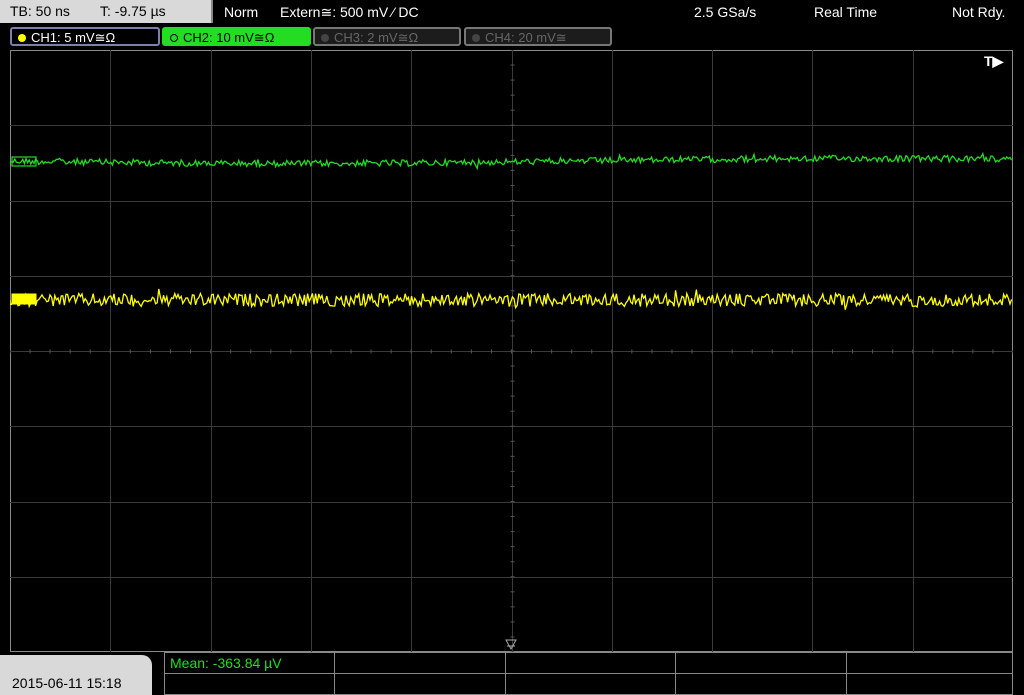 The height and width of the screenshot is (695, 1024). Describe the element at coordinates (325, 38) in the screenshot. I see `channel-3-dot-icon` at that location.